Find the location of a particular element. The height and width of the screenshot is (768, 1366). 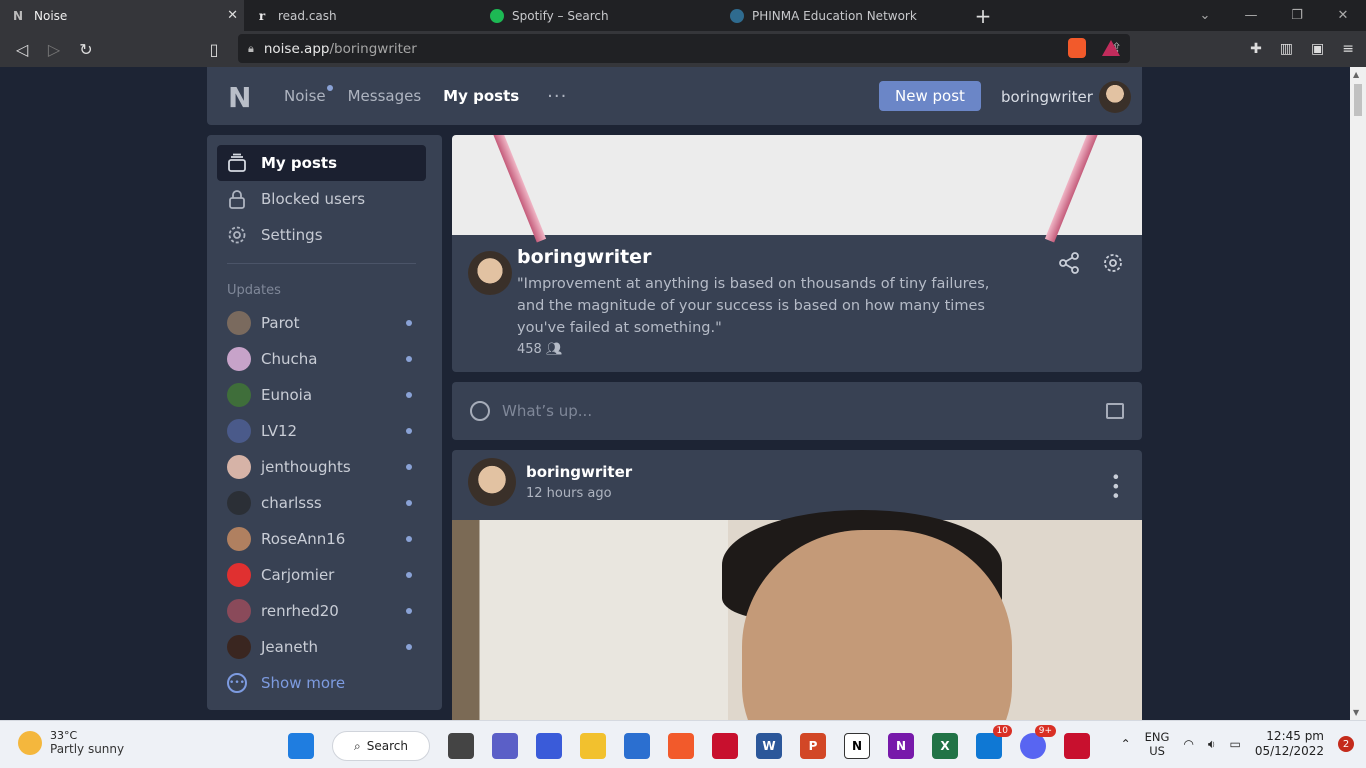

sidebar-item-label: Settings is located at coordinates (292, 235).